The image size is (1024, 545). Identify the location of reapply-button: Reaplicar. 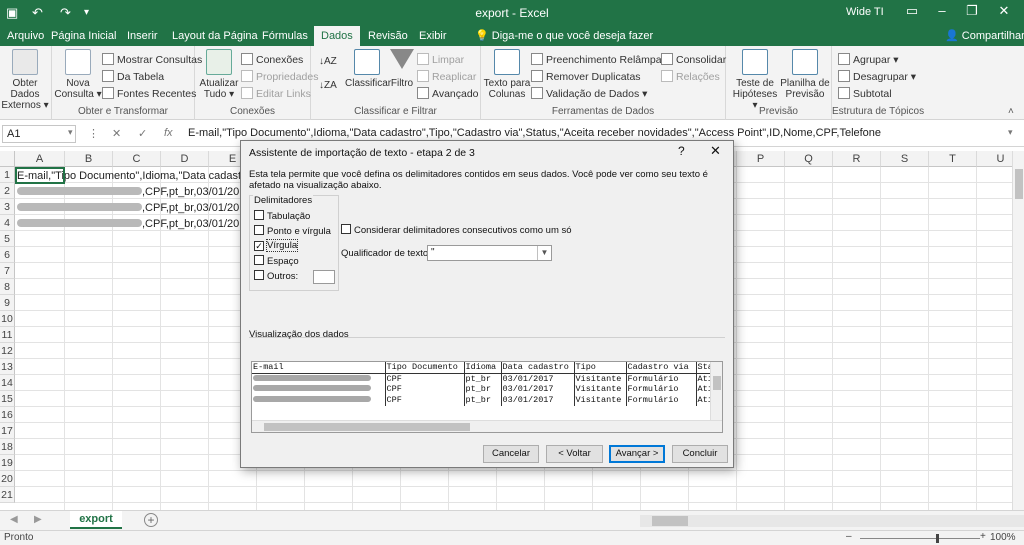
(446, 77).